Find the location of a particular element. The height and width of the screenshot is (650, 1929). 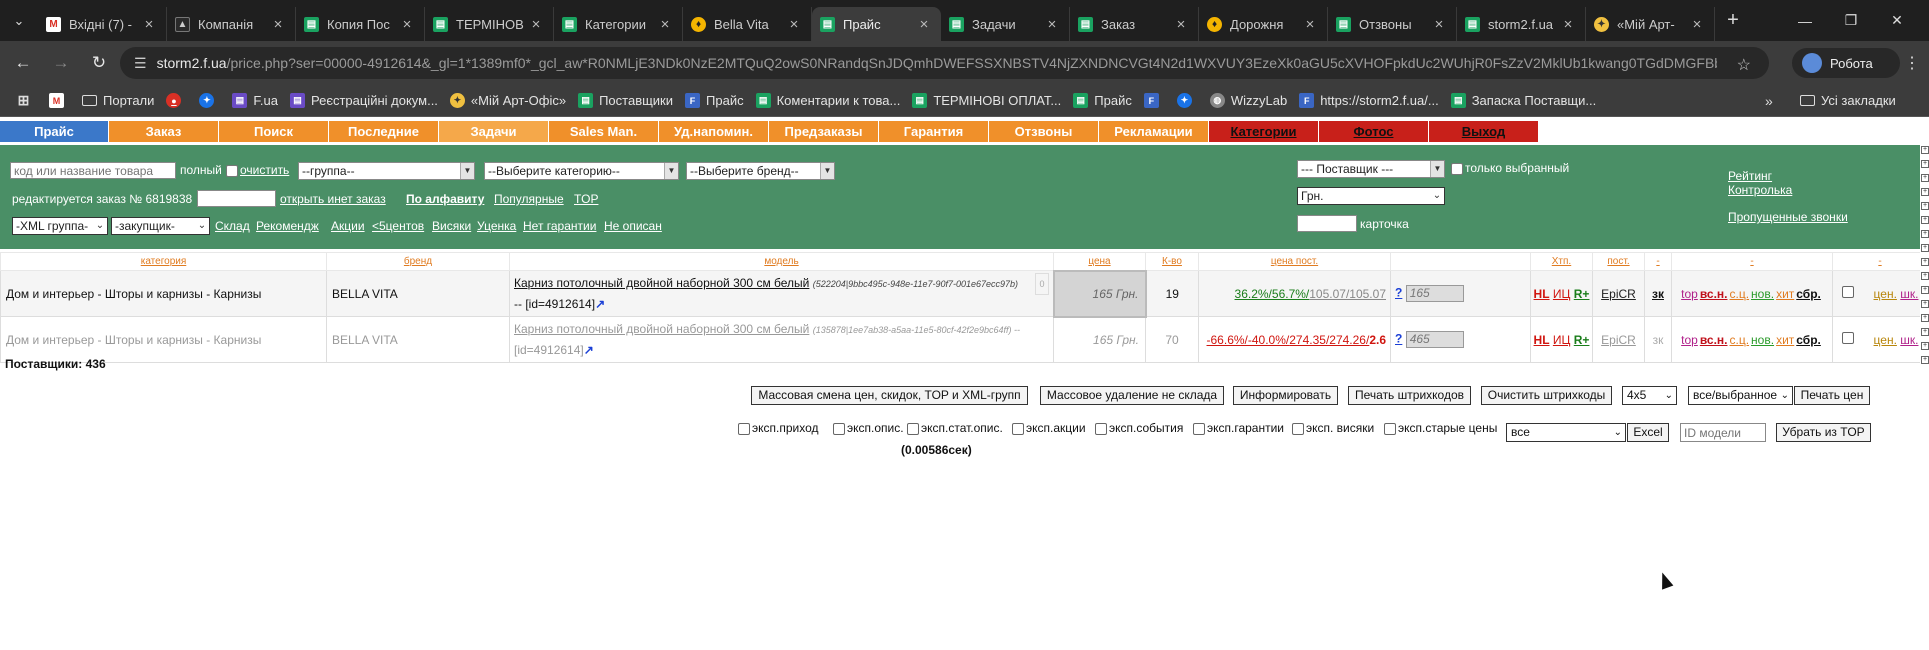

tag-link: хит is located at coordinates (1785, 294).